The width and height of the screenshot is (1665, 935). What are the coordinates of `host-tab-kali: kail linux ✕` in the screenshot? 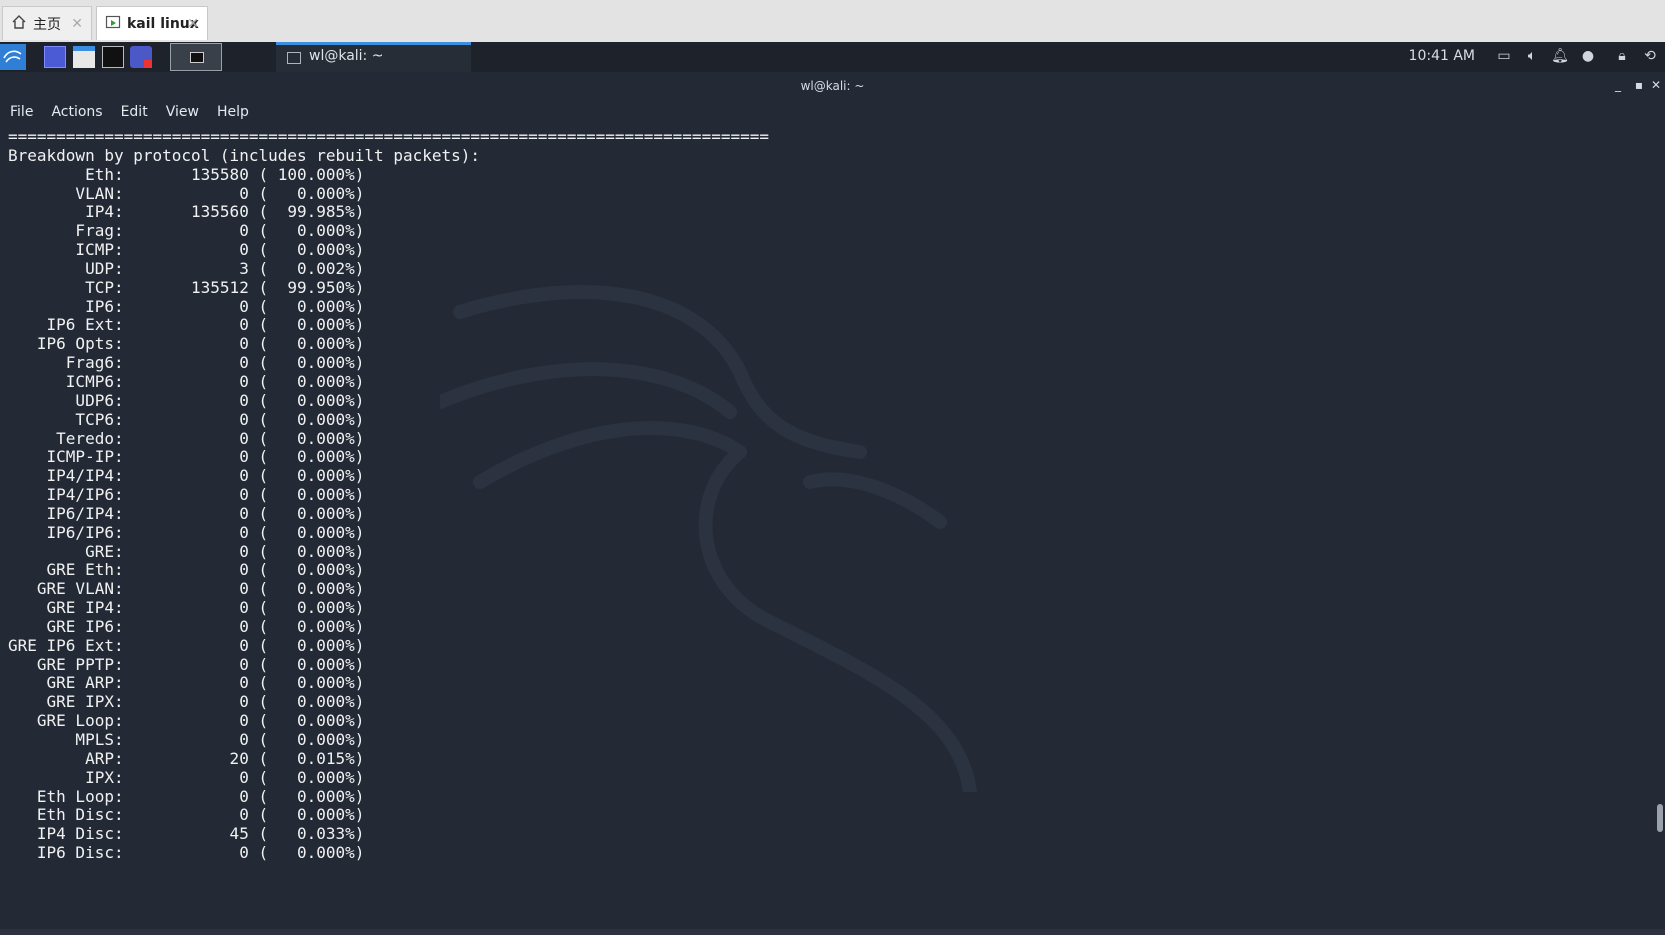 It's located at (152, 23).